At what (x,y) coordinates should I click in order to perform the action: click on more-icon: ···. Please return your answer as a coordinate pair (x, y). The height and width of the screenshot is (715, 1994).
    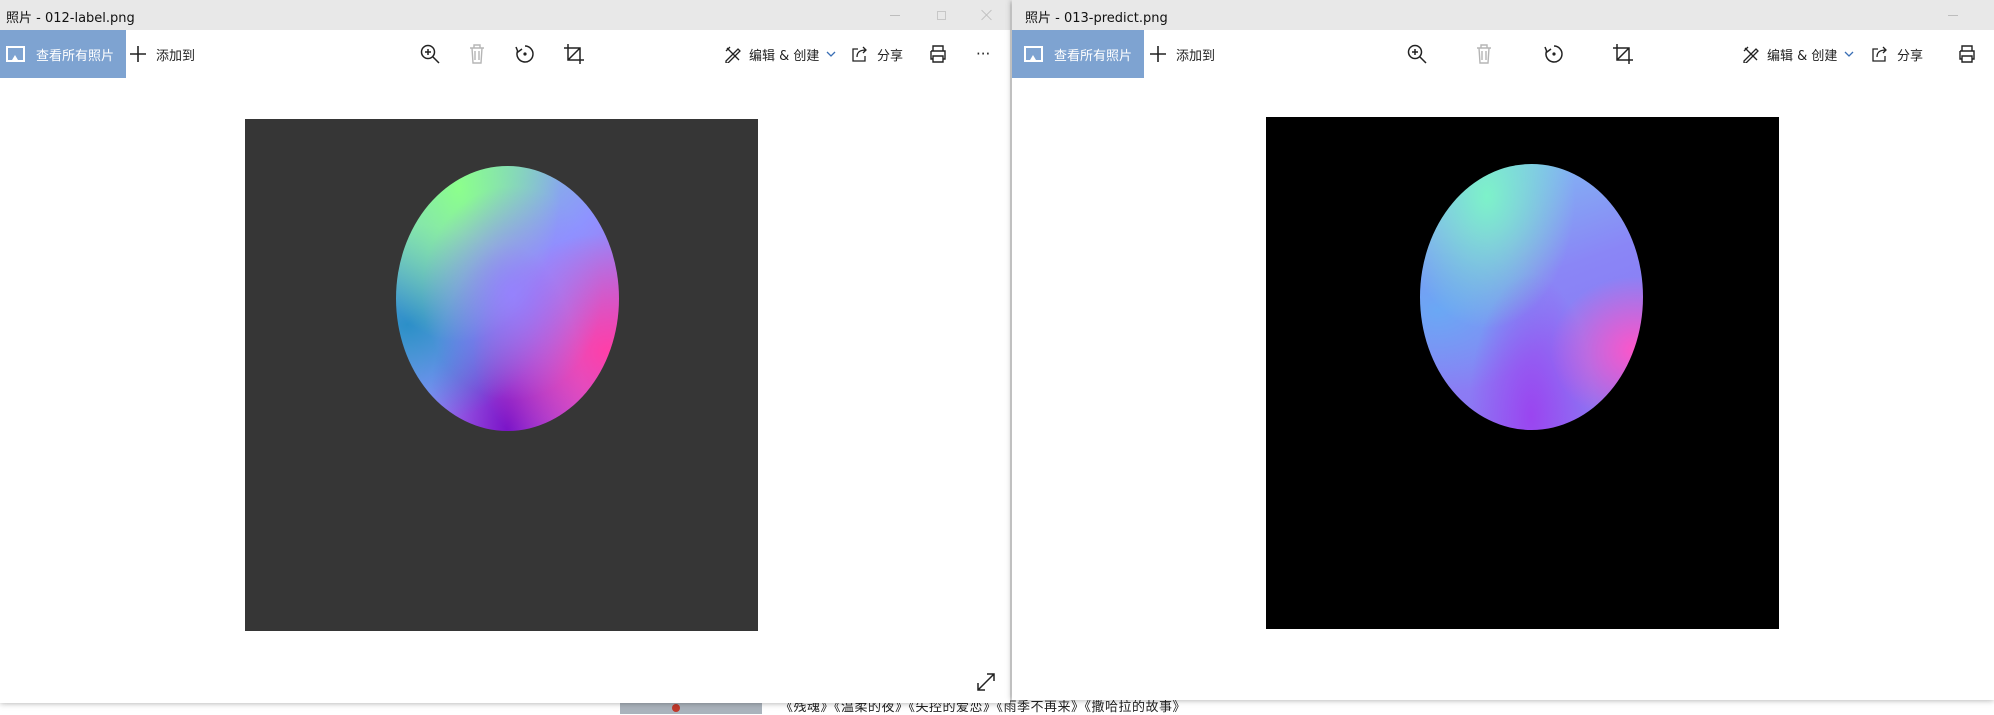
    Looking at the image, I should click on (983, 54).